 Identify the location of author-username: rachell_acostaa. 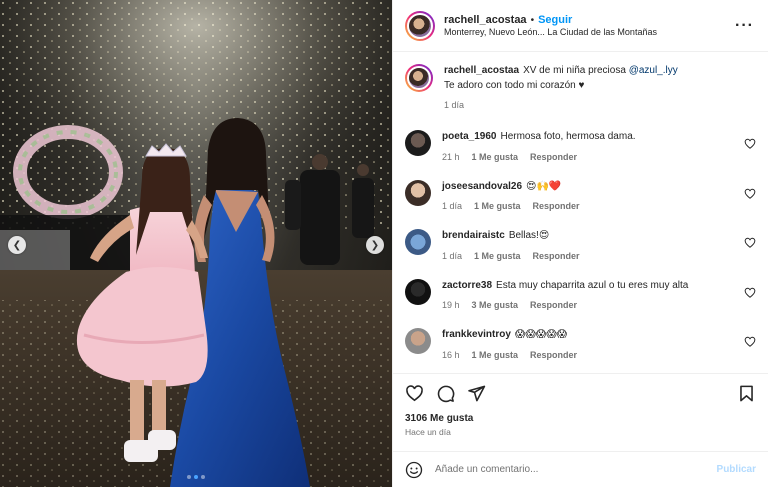
(485, 20).